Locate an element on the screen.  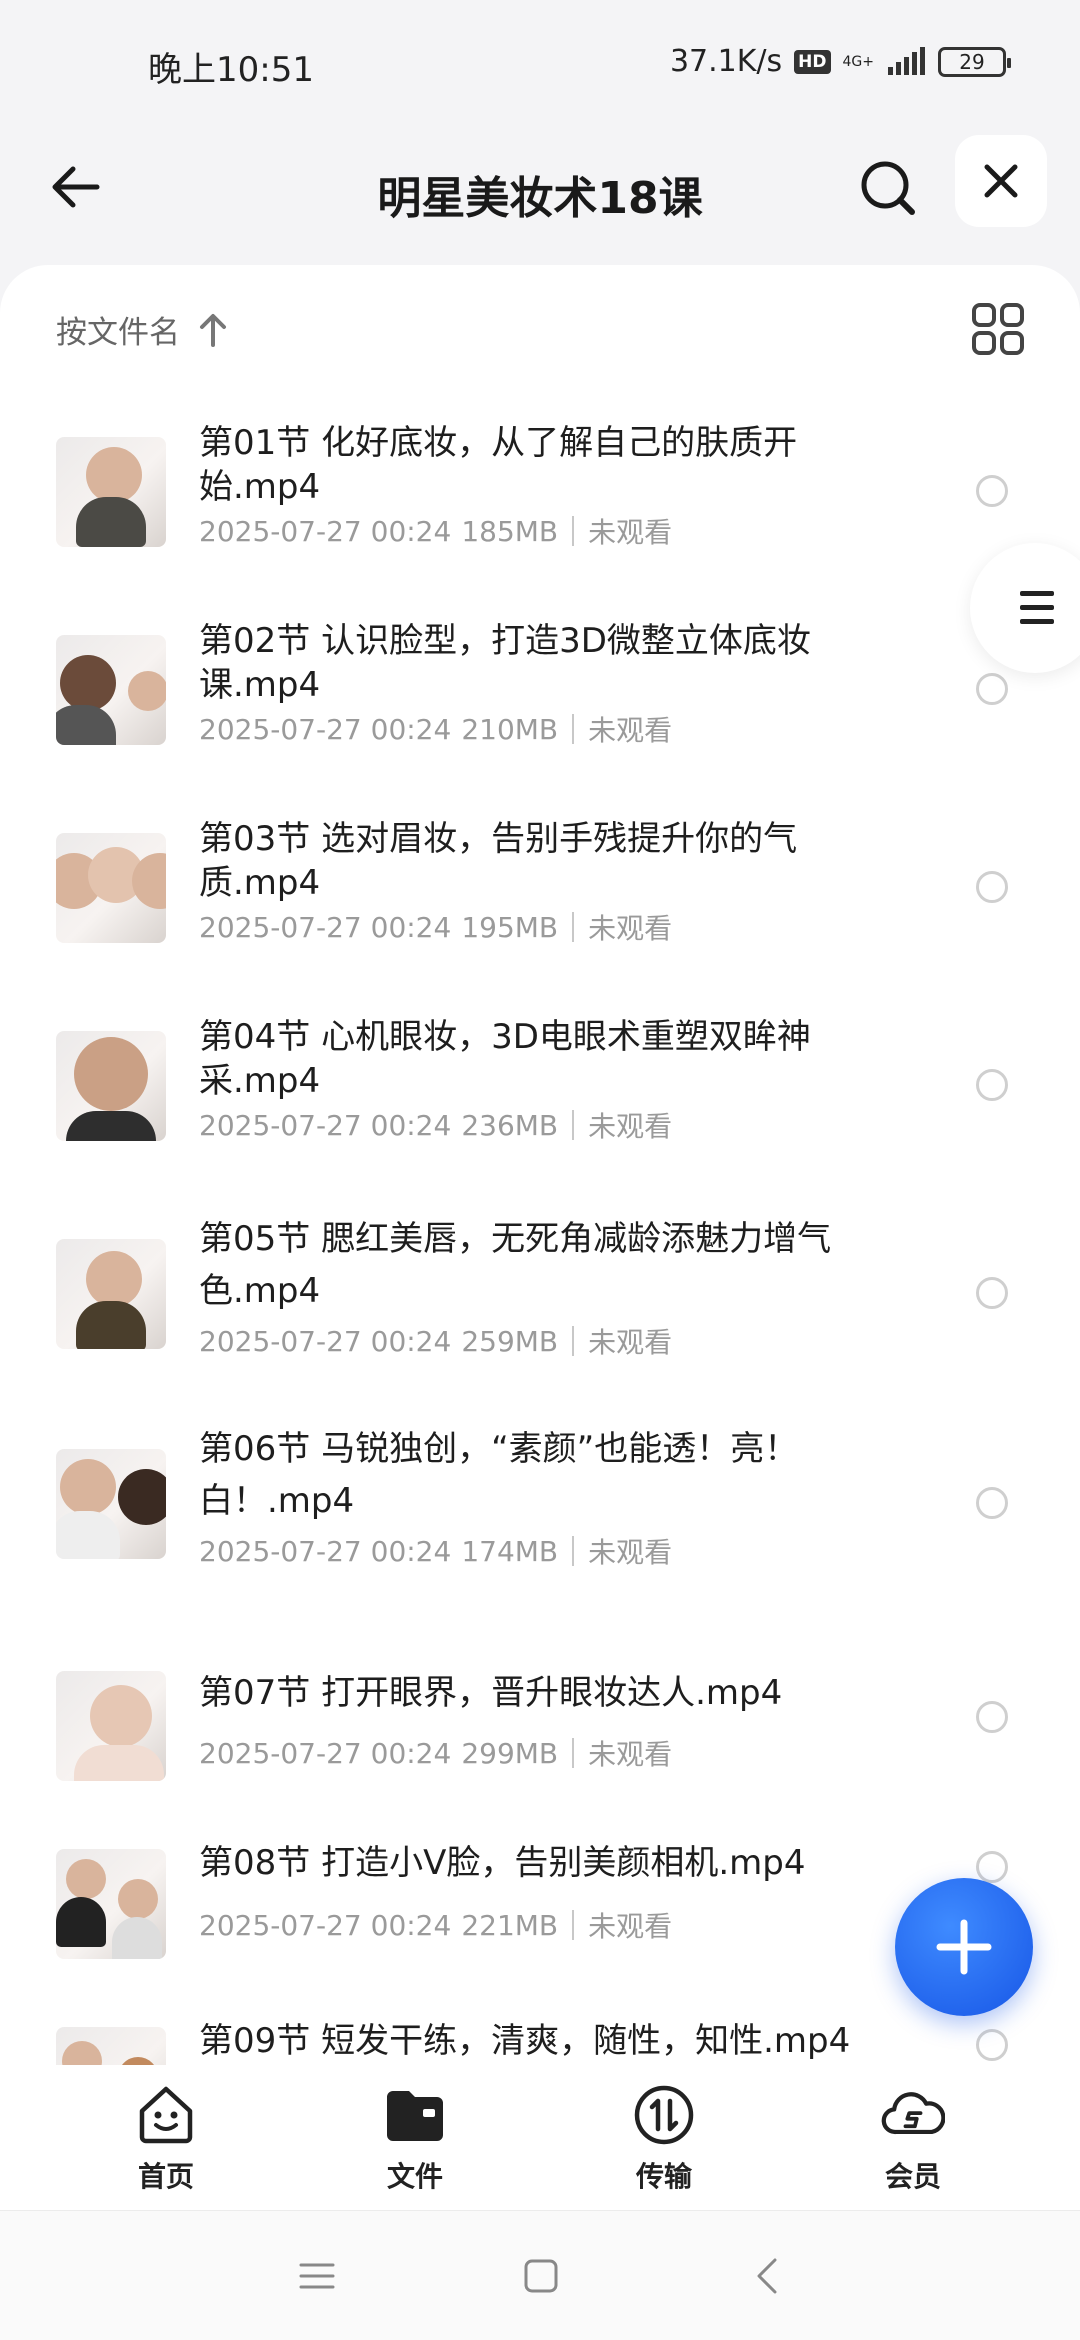
file-size: 174MB is located at coordinates (510, 1551).